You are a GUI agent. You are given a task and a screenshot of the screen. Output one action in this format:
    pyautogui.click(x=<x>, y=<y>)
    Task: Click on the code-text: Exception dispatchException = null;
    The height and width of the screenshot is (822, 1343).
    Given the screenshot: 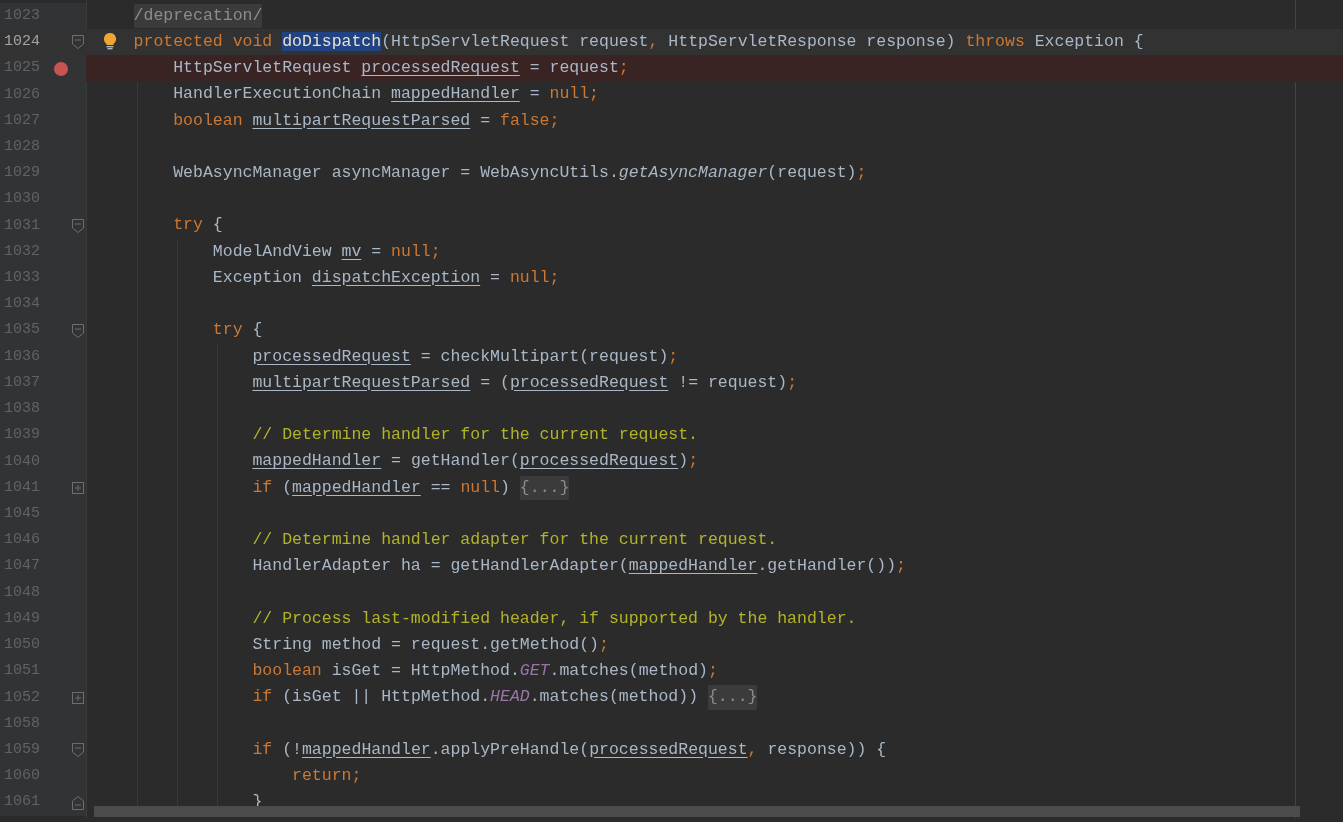 What is the action you would take?
    pyautogui.click(x=386, y=277)
    